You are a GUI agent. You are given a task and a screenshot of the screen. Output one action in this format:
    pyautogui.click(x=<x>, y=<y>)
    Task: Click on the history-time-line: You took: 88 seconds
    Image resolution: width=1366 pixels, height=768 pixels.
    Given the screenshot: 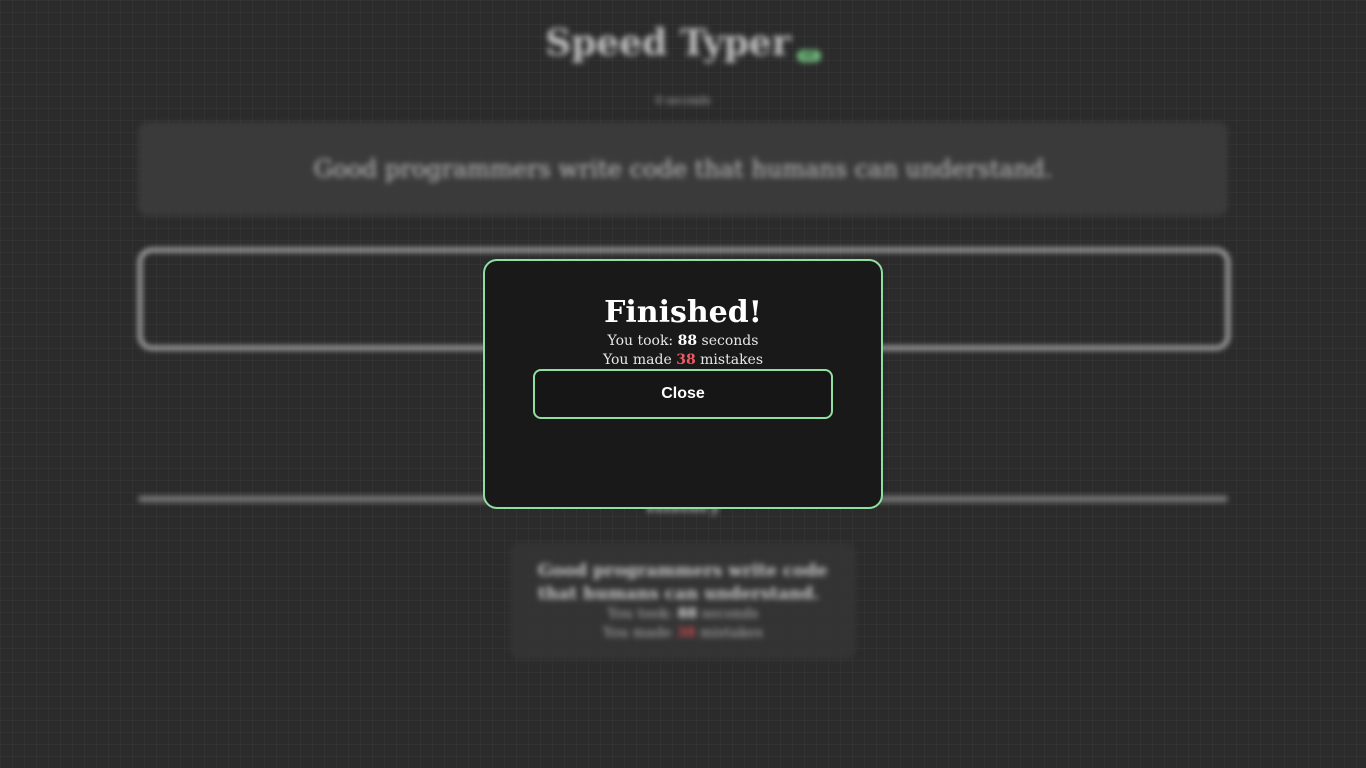 What is the action you would take?
    pyautogui.click(x=683, y=614)
    